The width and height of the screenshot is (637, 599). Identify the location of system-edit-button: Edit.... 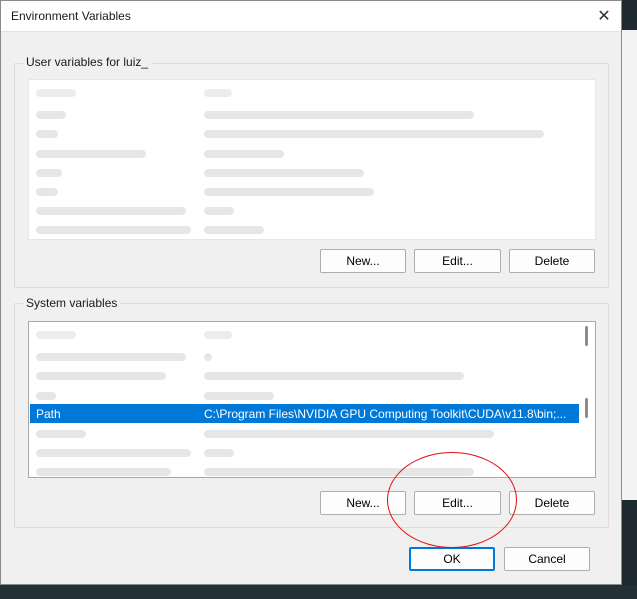
(457, 503).